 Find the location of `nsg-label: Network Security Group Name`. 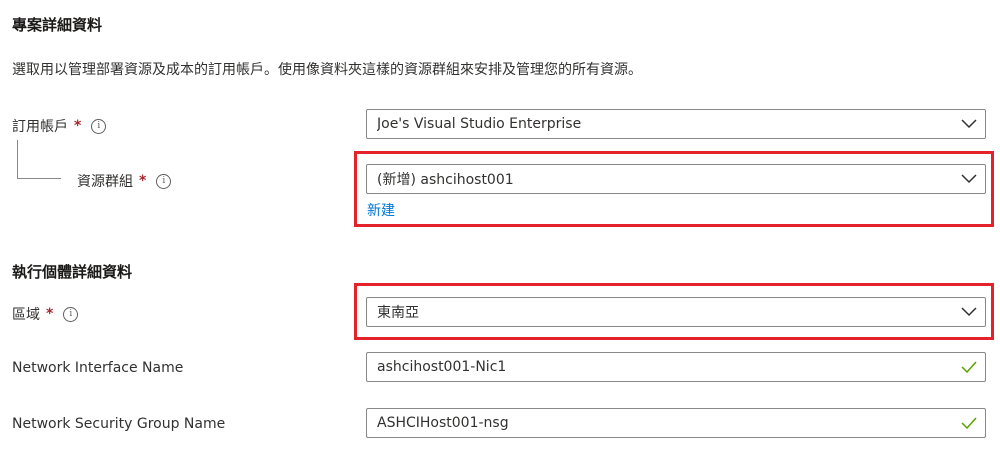

nsg-label: Network Security Group Name is located at coordinates (119, 424).